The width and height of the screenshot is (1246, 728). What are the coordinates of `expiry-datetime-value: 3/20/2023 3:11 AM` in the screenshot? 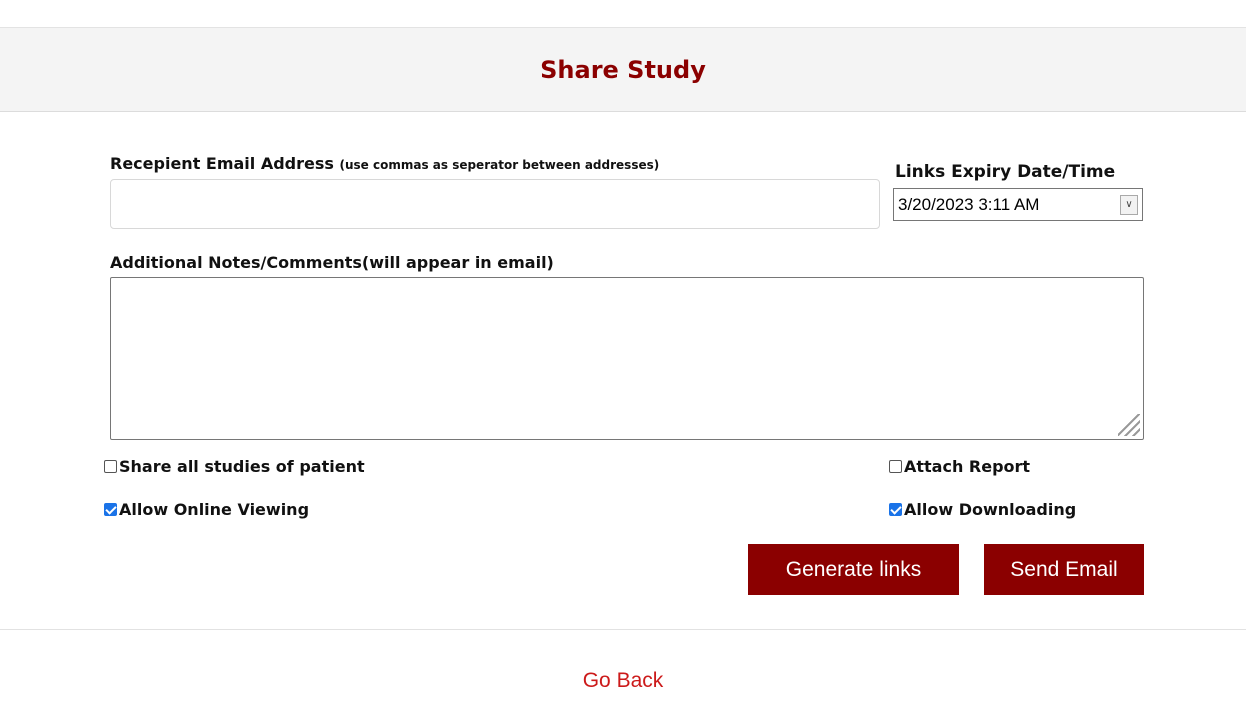 It's located at (969, 204).